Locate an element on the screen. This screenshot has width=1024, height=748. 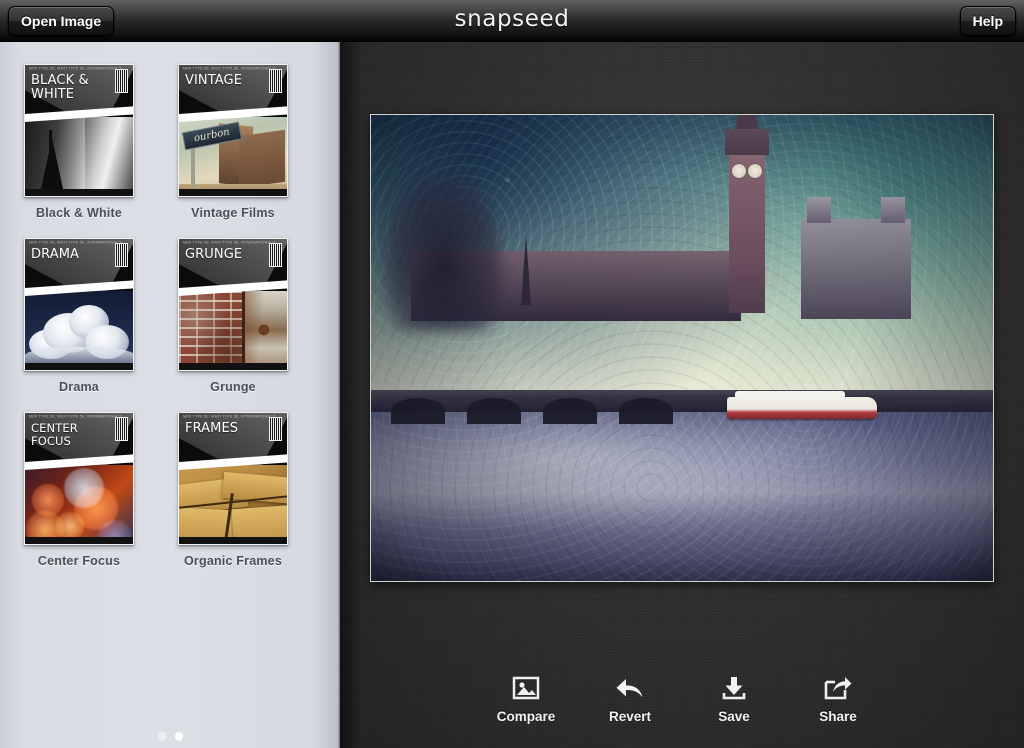
filter-caption: Black & White is located at coordinates (79, 213).